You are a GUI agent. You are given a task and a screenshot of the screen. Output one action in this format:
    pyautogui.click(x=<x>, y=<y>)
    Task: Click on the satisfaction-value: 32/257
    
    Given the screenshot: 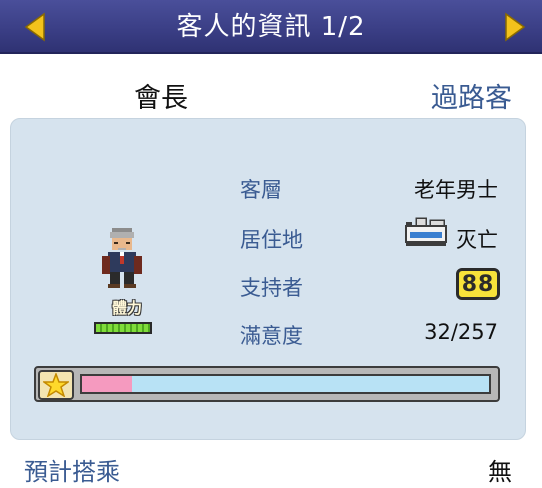 What is the action you would take?
    pyautogui.click(x=461, y=332)
    